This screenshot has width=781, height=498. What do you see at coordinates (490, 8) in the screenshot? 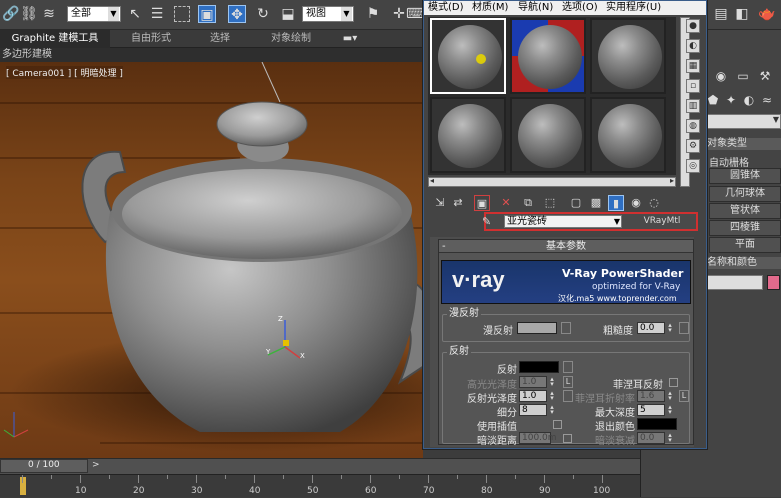
I see `menu-material: 材质(M)` at bounding box center [490, 8].